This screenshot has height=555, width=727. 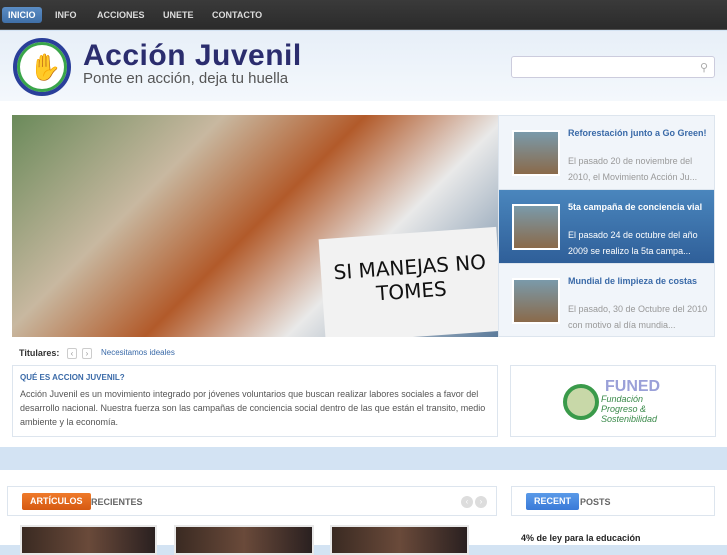 I want to click on recent-subtitle: POSTS, so click(x=595, y=502).